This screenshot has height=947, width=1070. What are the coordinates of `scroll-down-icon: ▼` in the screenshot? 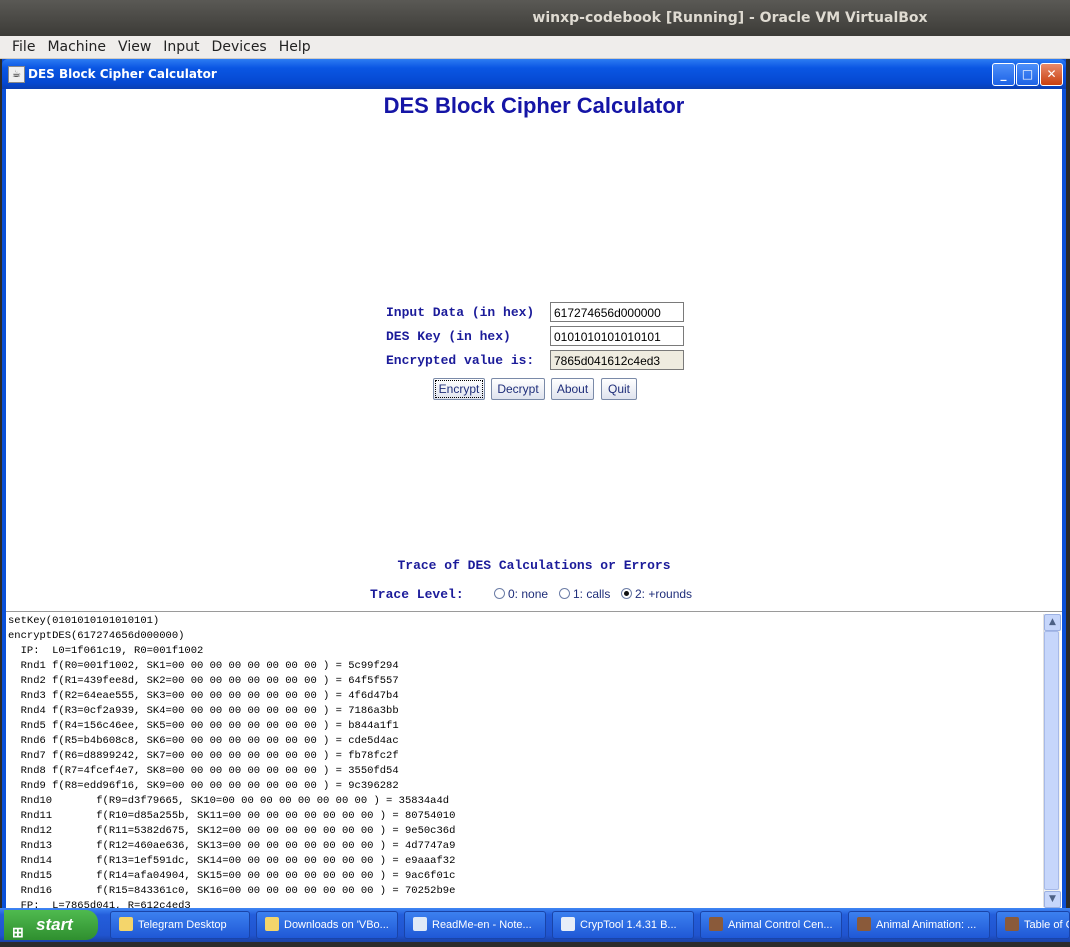 It's located at (1052, 899).